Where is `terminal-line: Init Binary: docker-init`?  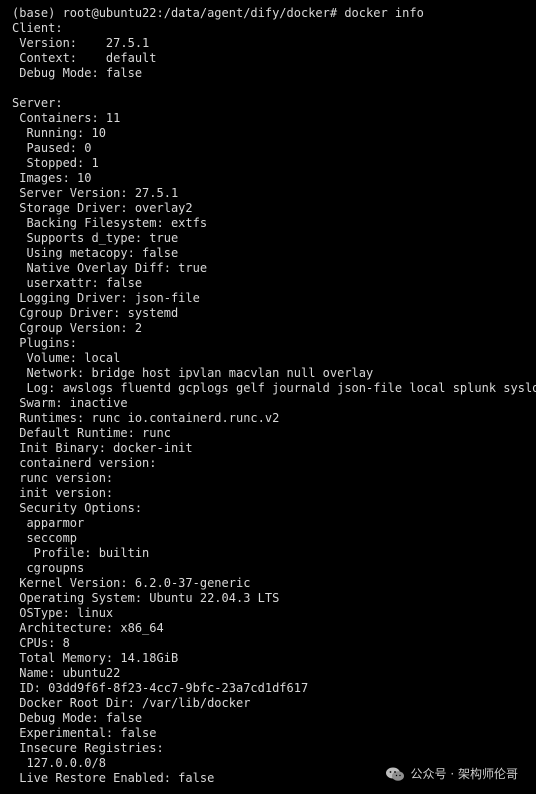 terminal-line: Init Binary: docker-init is located at coordinates (102, 448).